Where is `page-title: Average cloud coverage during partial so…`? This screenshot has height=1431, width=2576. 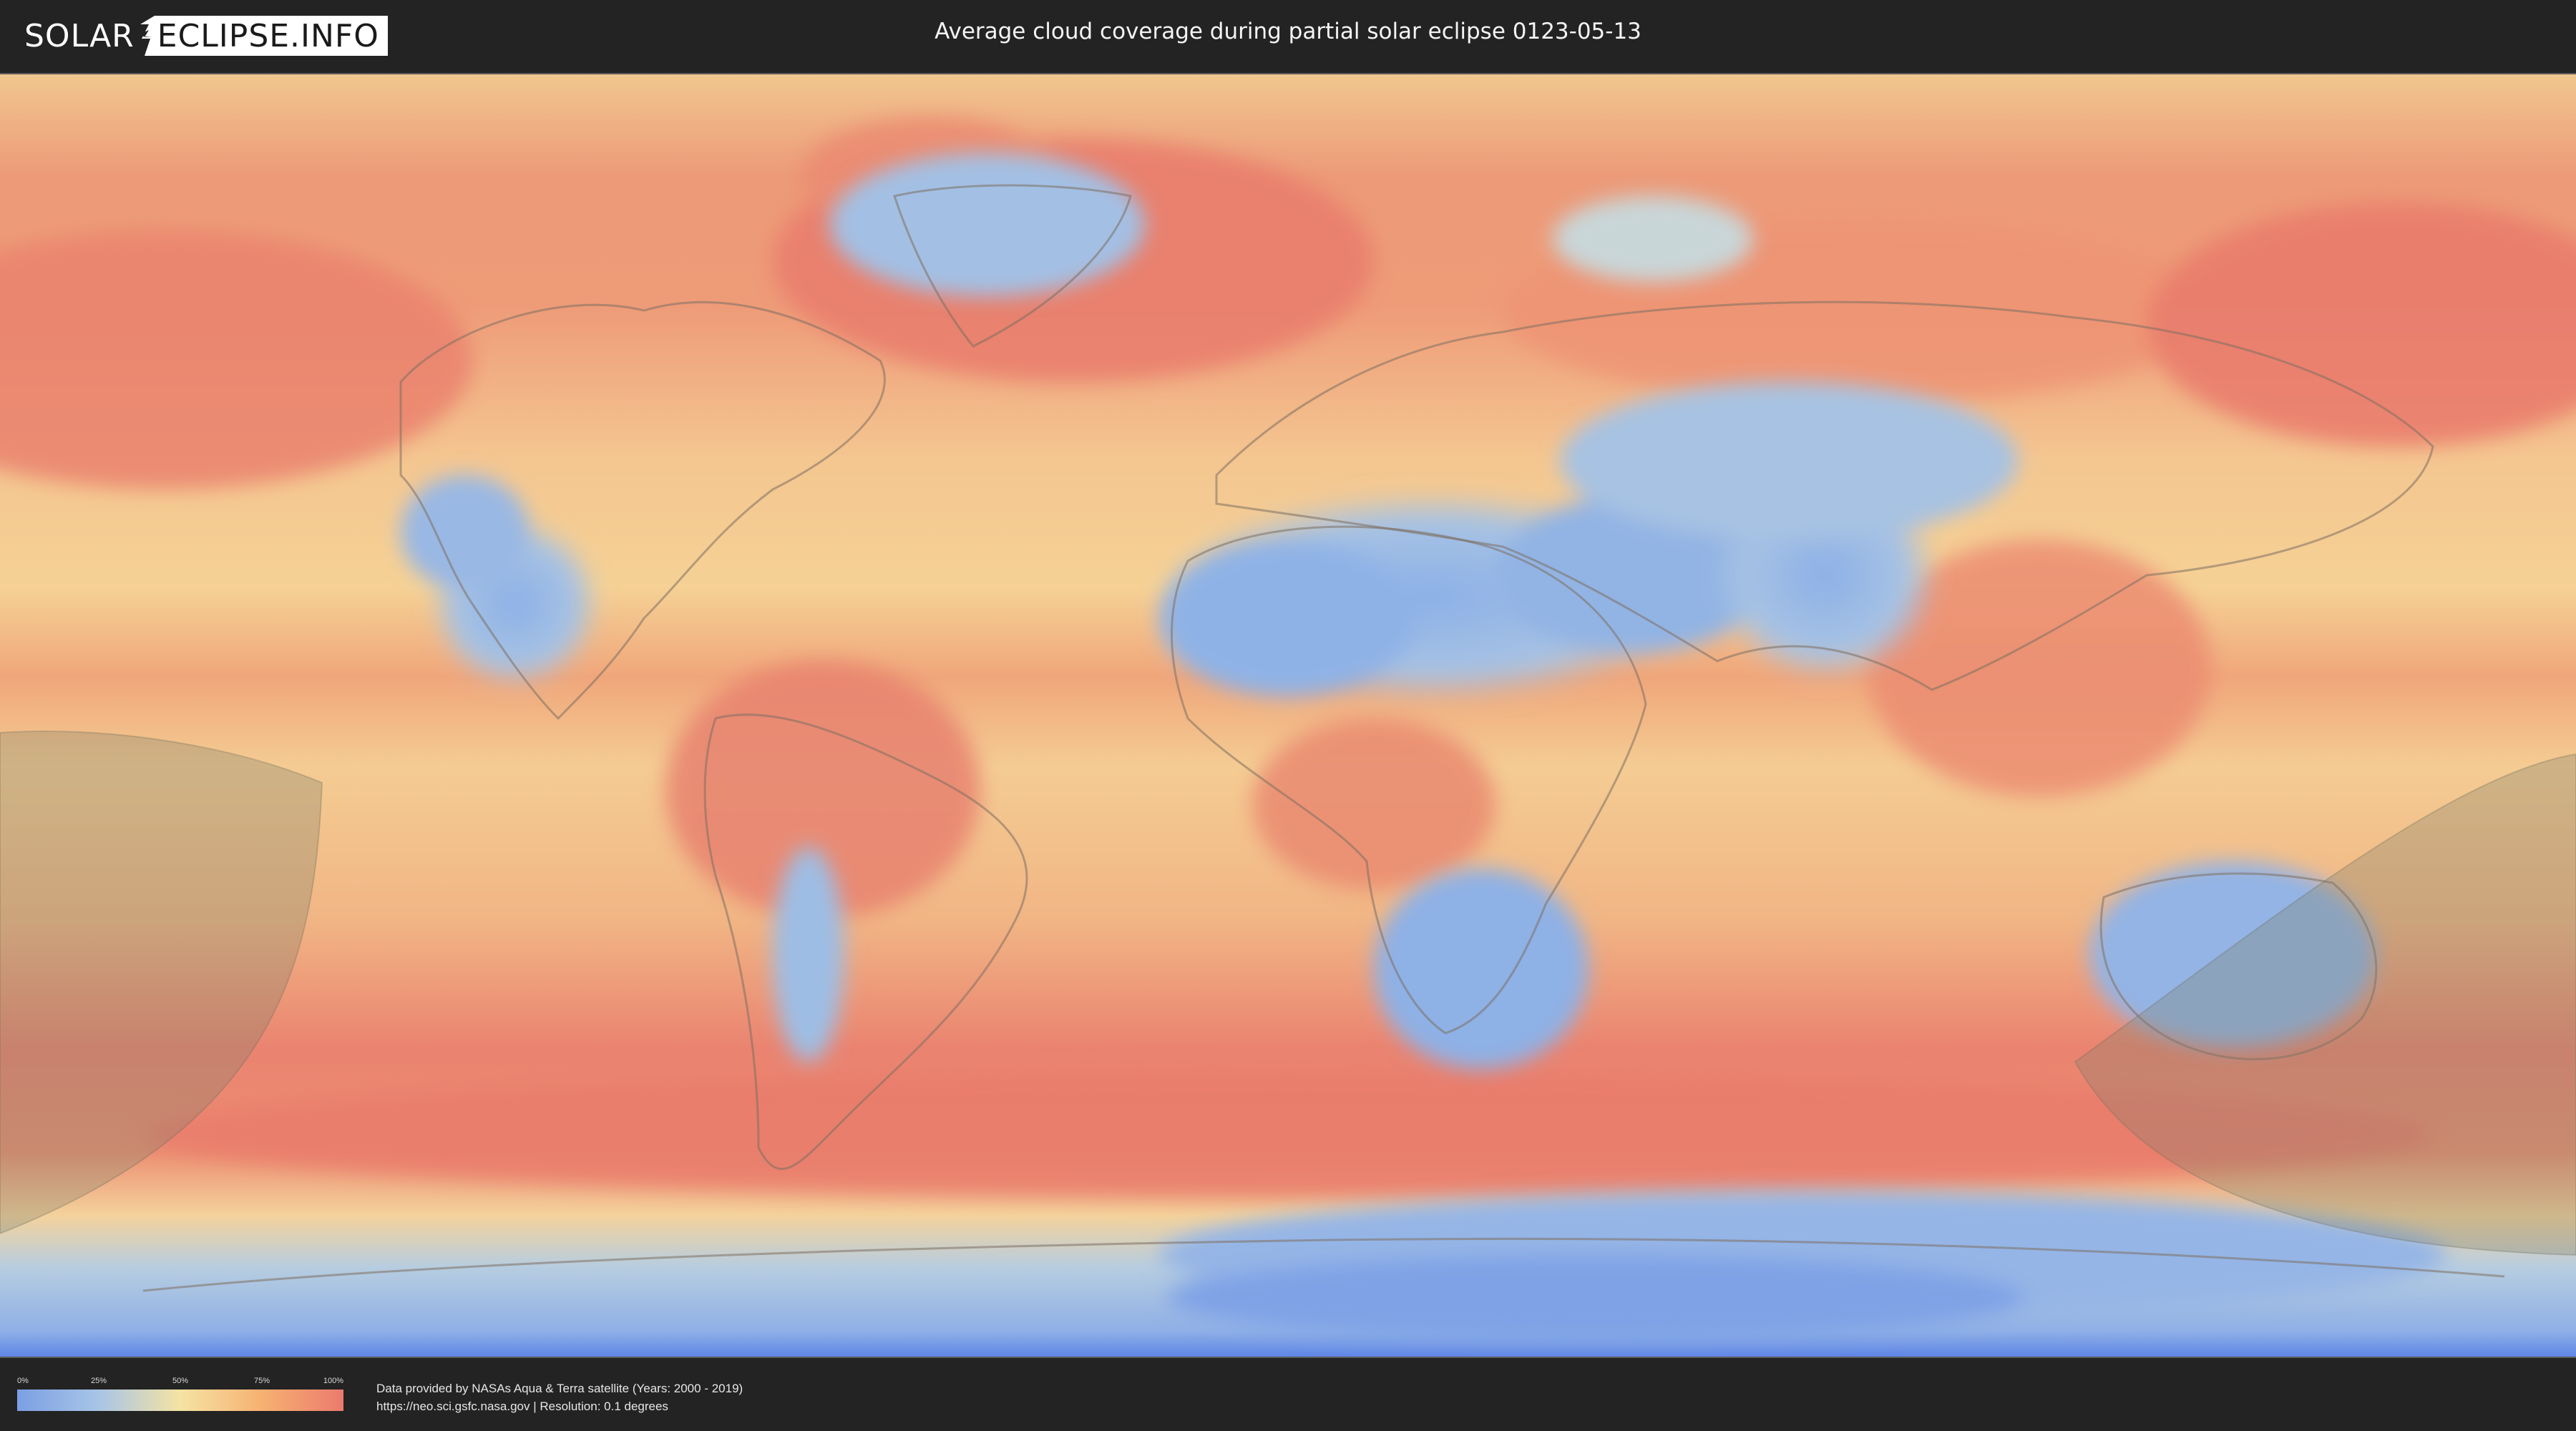
page-title: Average cloud coverage during partial so… is located at coordinates (1288, 31).